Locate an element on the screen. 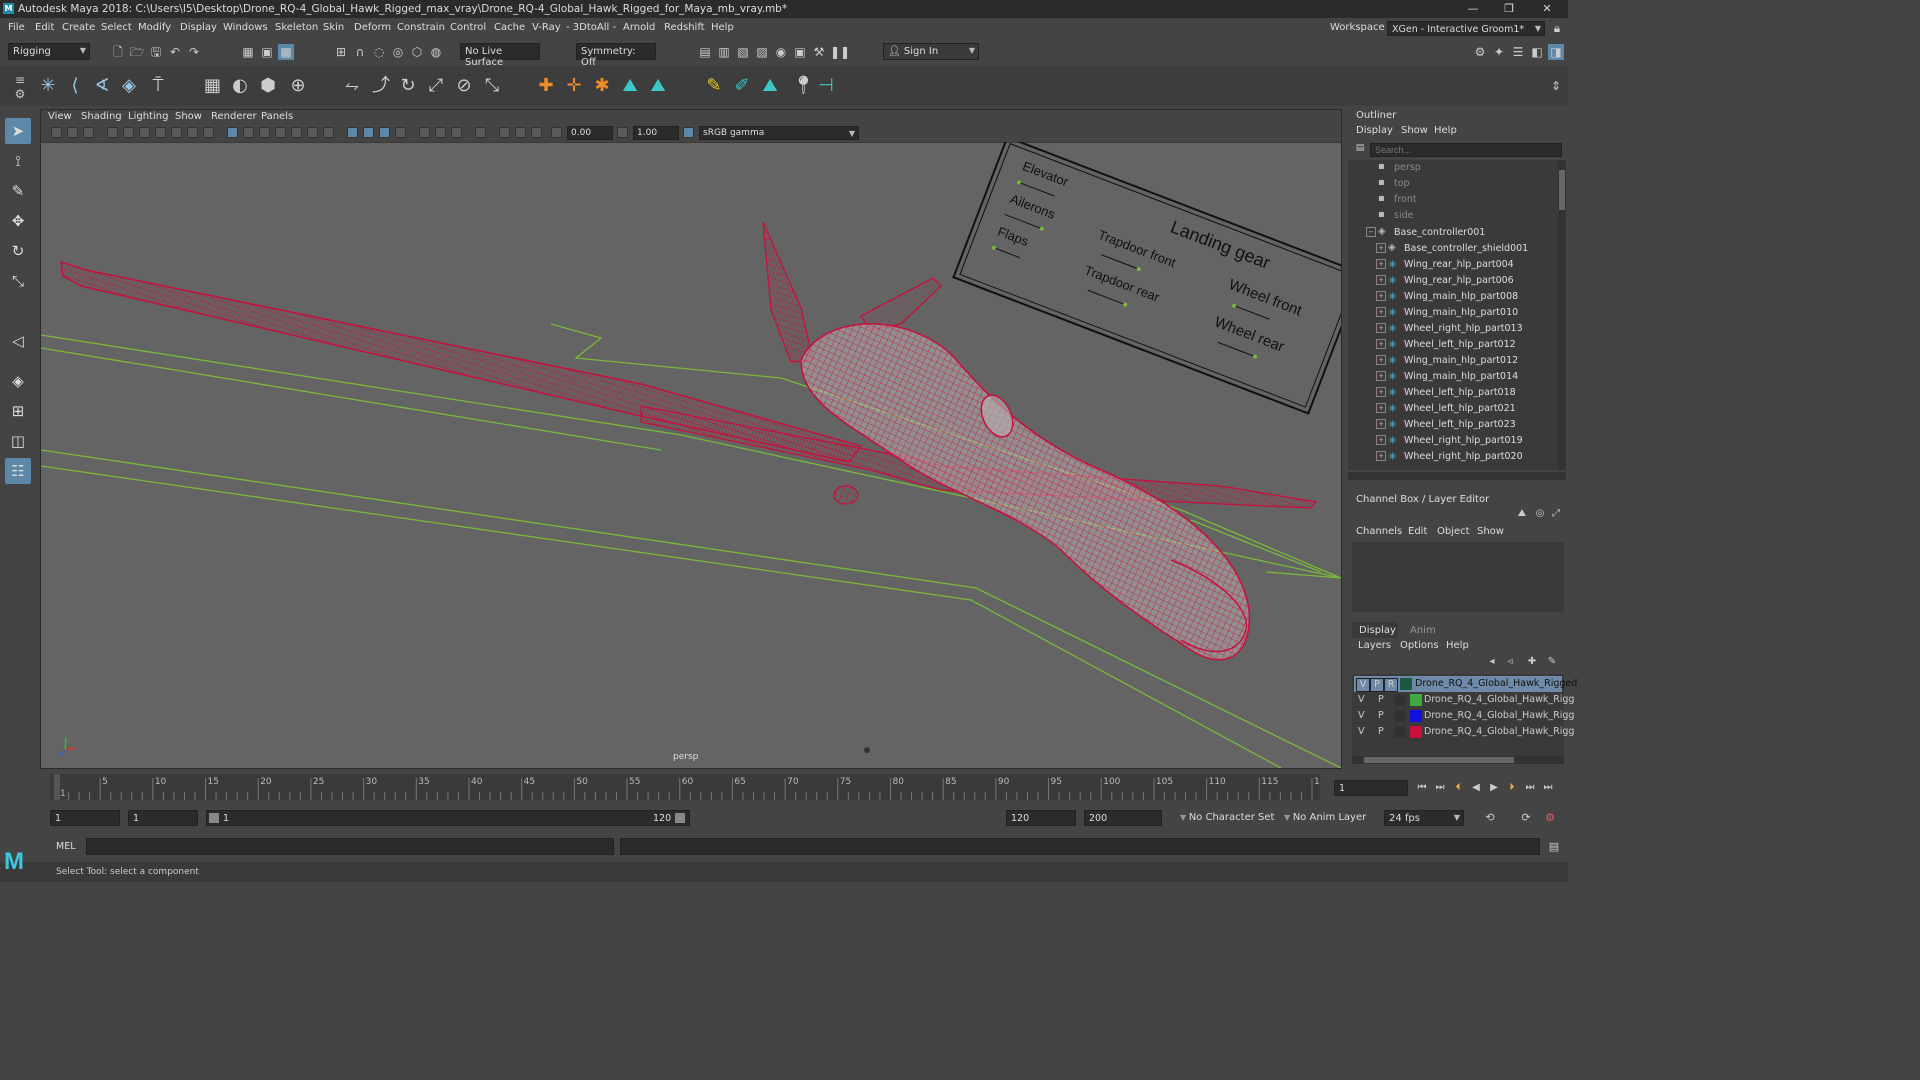 The height and width of the screenshot is (1080, 1920). viewport-menu-lighting: Lighting is located at coordinates (148, 116).